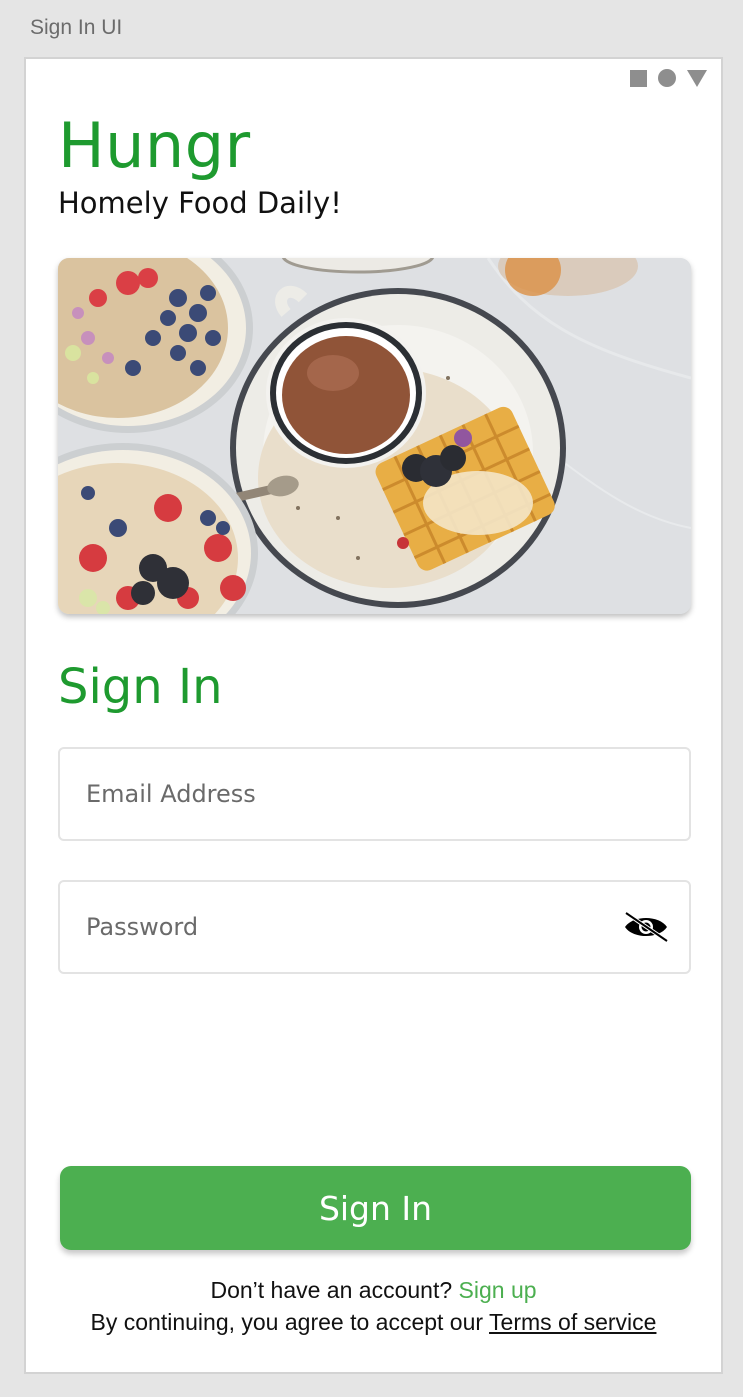  I want to click on no-account-text: Don’t have an account?, so click(331, 1290).